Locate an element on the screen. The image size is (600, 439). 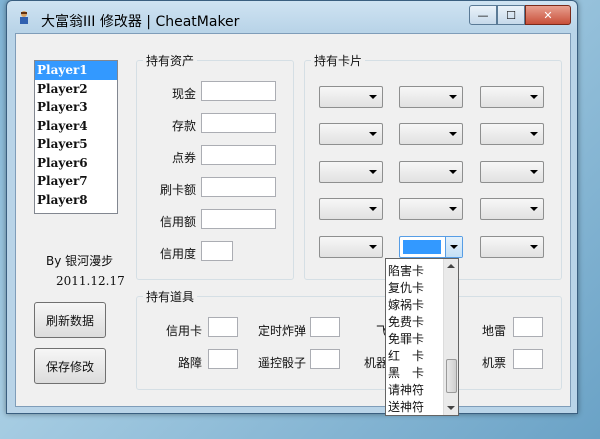
dropdown-option: 嫁祸卡 is located at coordinates (406, 304).